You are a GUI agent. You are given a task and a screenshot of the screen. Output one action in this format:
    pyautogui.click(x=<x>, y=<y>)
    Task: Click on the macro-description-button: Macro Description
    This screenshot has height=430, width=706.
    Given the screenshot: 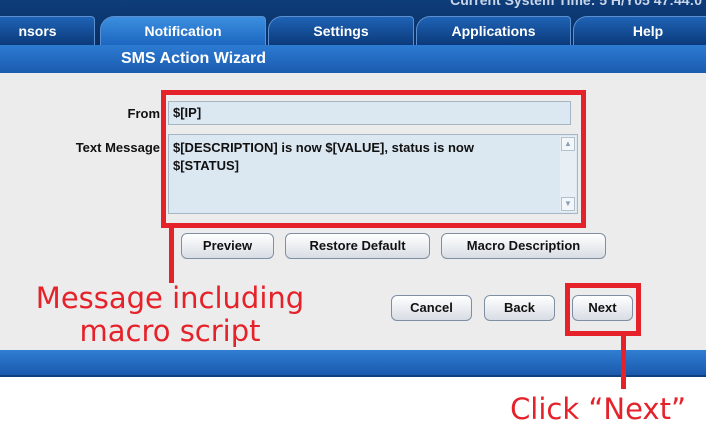 What is the action you would take?
    pyautogui.click(x=523, y=246)
    